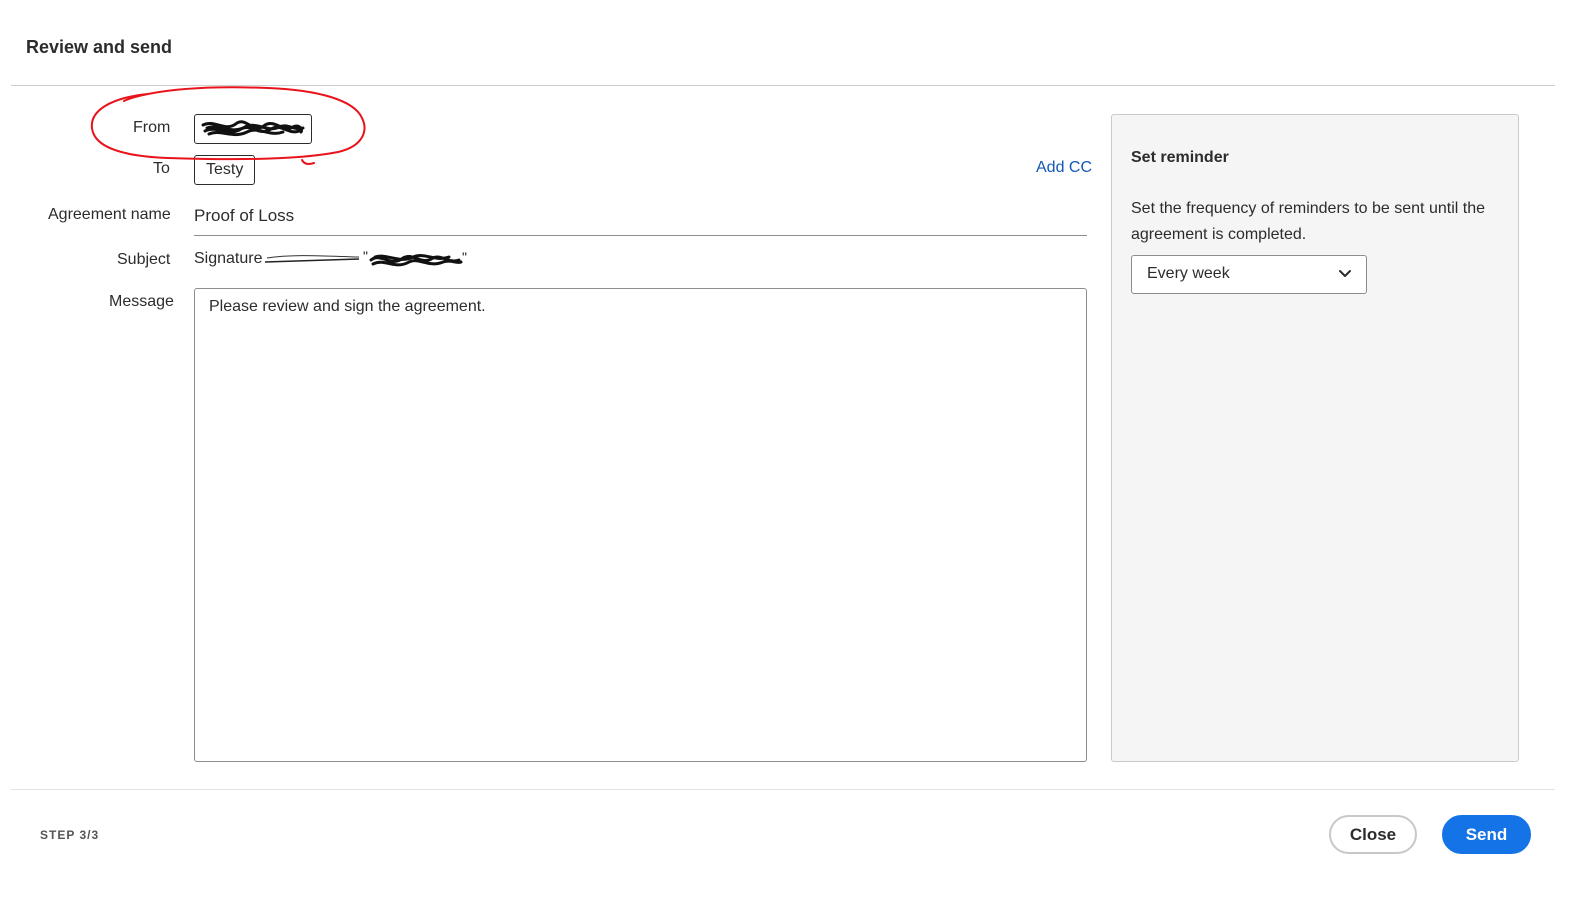 This screenshot has height=899, width=1594. Describe the element at coordinates (161, 168) in the screenshot. I see `to-label: To` at that location.